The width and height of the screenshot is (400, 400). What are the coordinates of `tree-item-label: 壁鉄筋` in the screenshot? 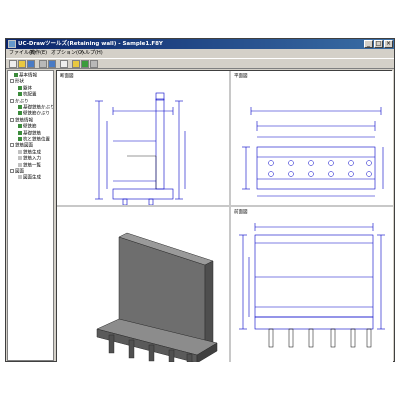 It's located at (30, 127).